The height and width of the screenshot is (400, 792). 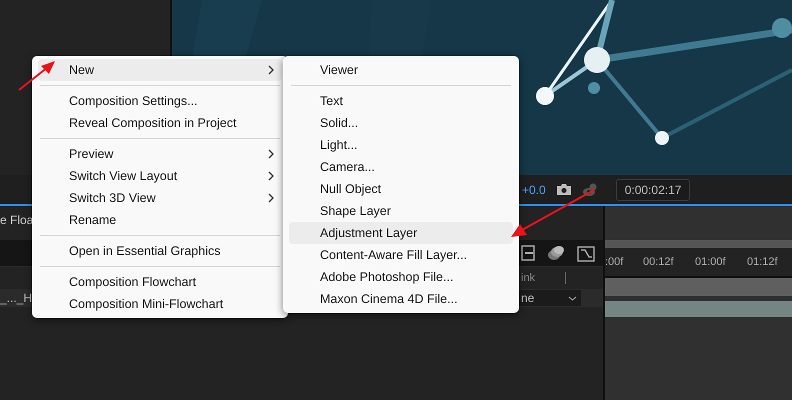 I want to click on menu-item: Rename, so click(x=160, y=220).